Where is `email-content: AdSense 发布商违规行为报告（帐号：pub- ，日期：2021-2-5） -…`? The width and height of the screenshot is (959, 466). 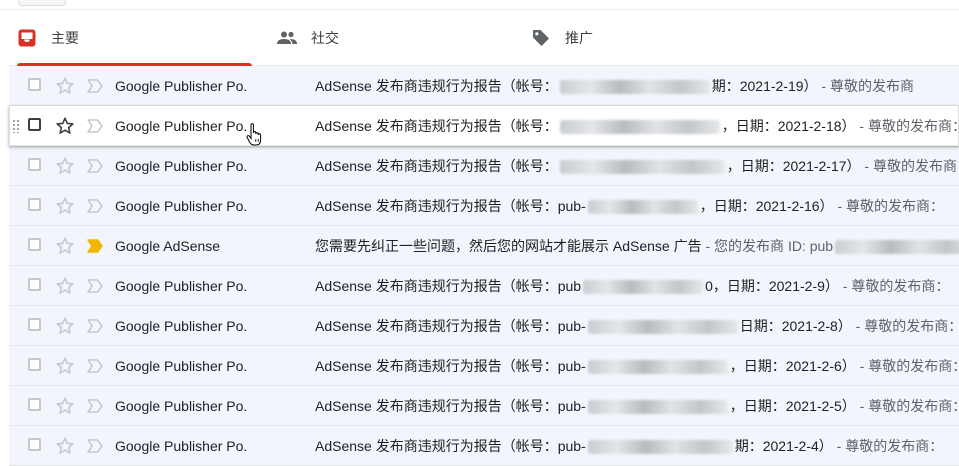
email-content: AdSense 发布商违规行为报告（帐号：pub- ，日期：2021-2-5） -… is located at coordinates (637, 405).